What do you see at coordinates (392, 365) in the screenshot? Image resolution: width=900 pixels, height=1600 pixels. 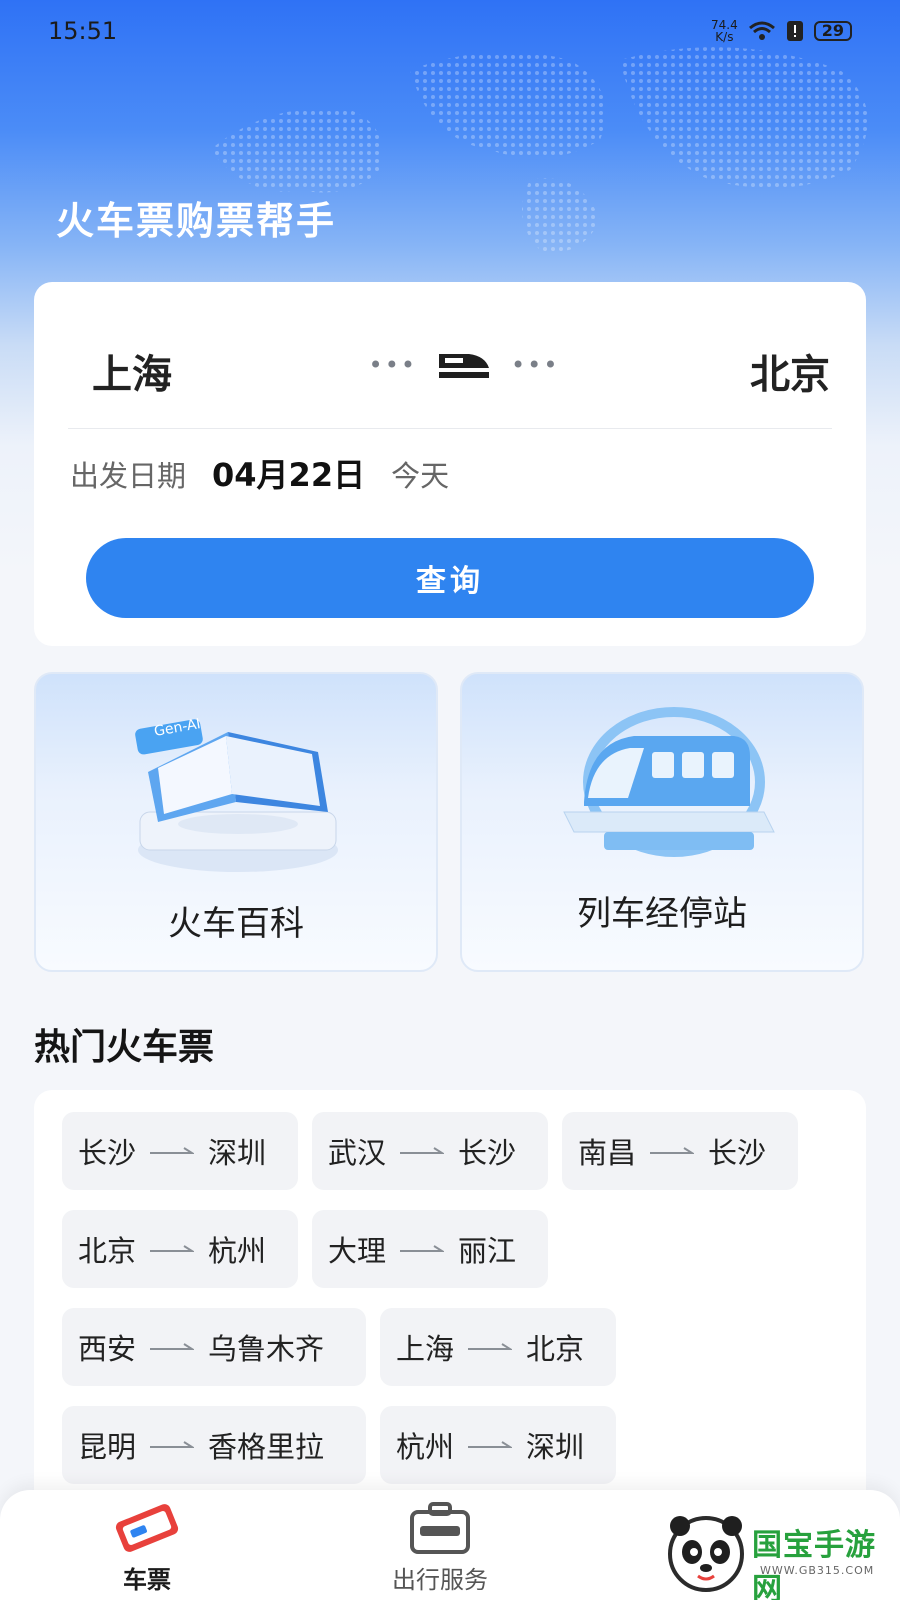 I see `dots-left-icon: •••` at bounding box center [392, 365].